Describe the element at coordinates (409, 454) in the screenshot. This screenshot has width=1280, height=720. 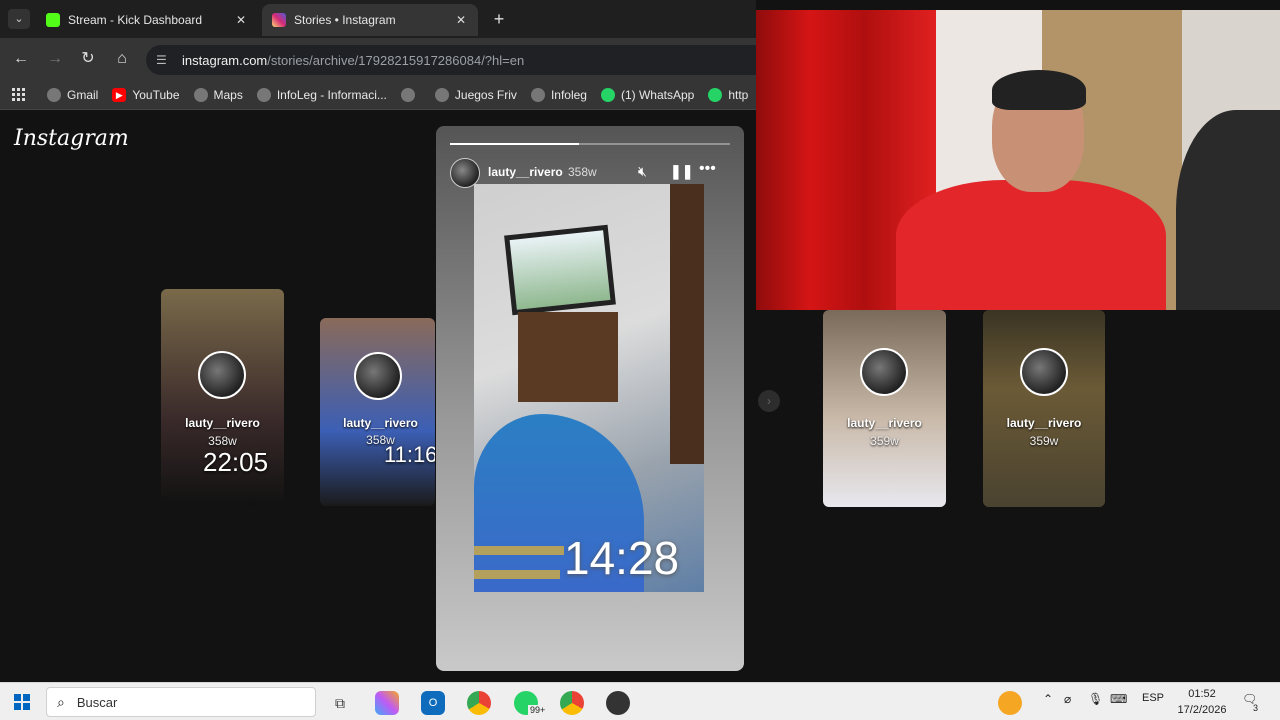
I see `story-overlay-time: 11:16` at that location.